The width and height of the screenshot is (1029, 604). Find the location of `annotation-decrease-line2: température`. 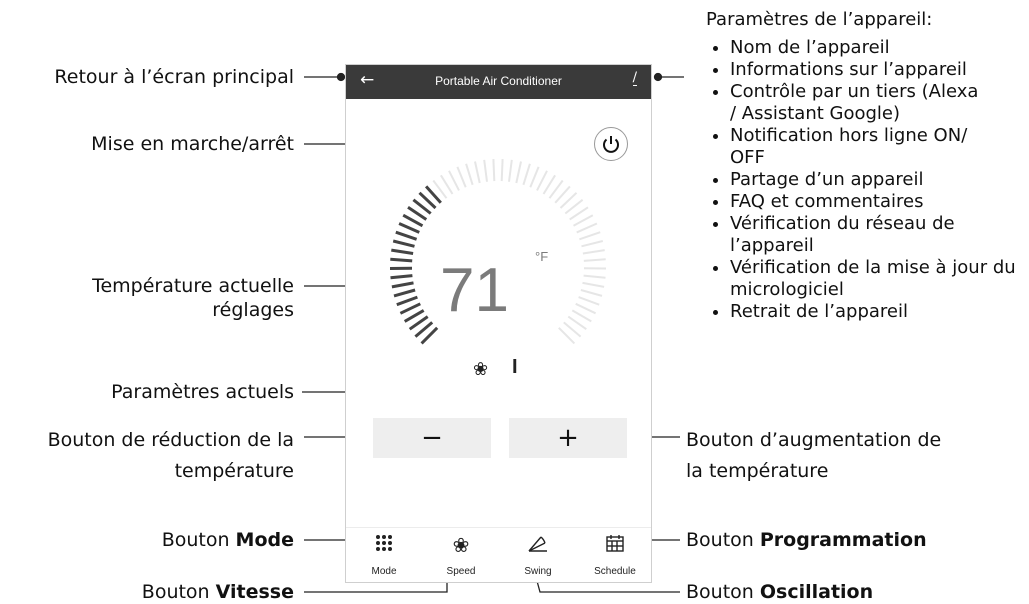

annotation-decrease-line2: température is located at coordinates (171, 471).